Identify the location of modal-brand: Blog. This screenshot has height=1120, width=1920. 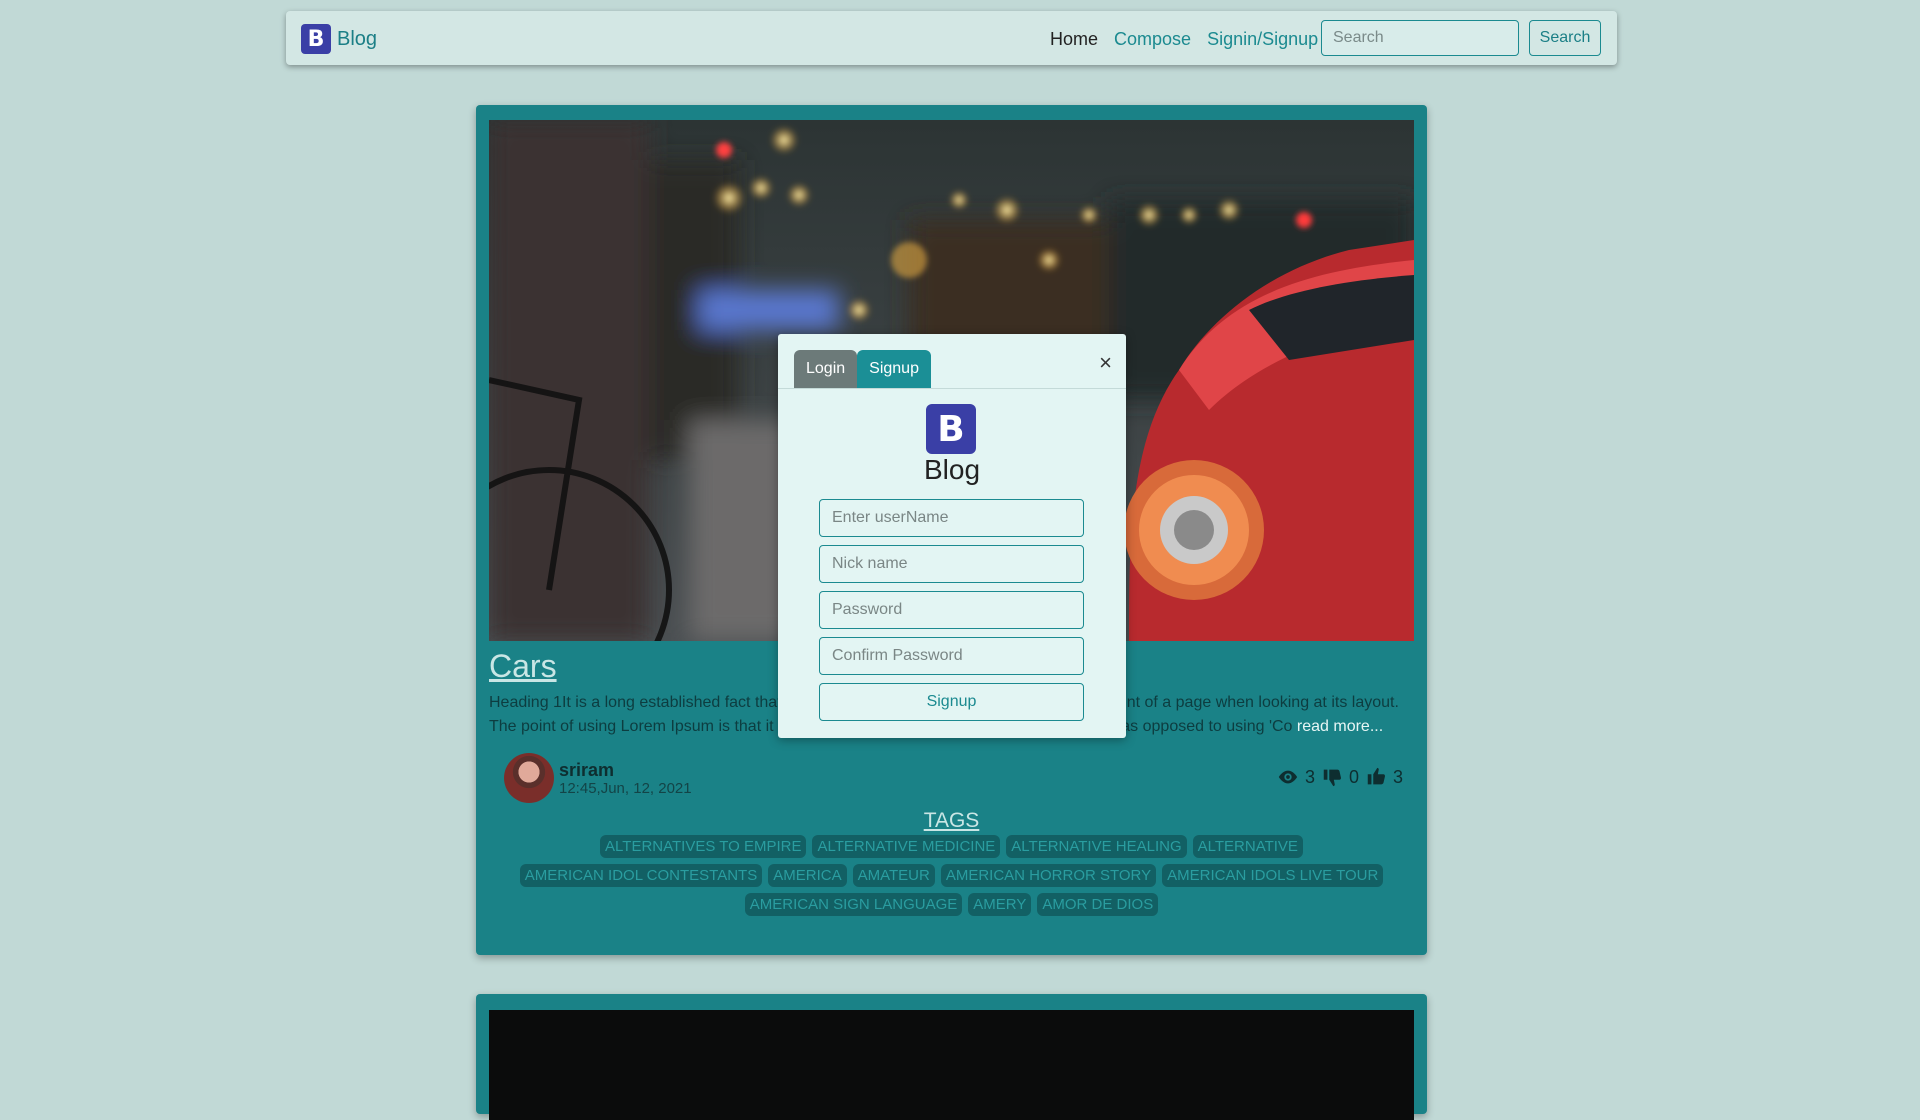
(952, 469).